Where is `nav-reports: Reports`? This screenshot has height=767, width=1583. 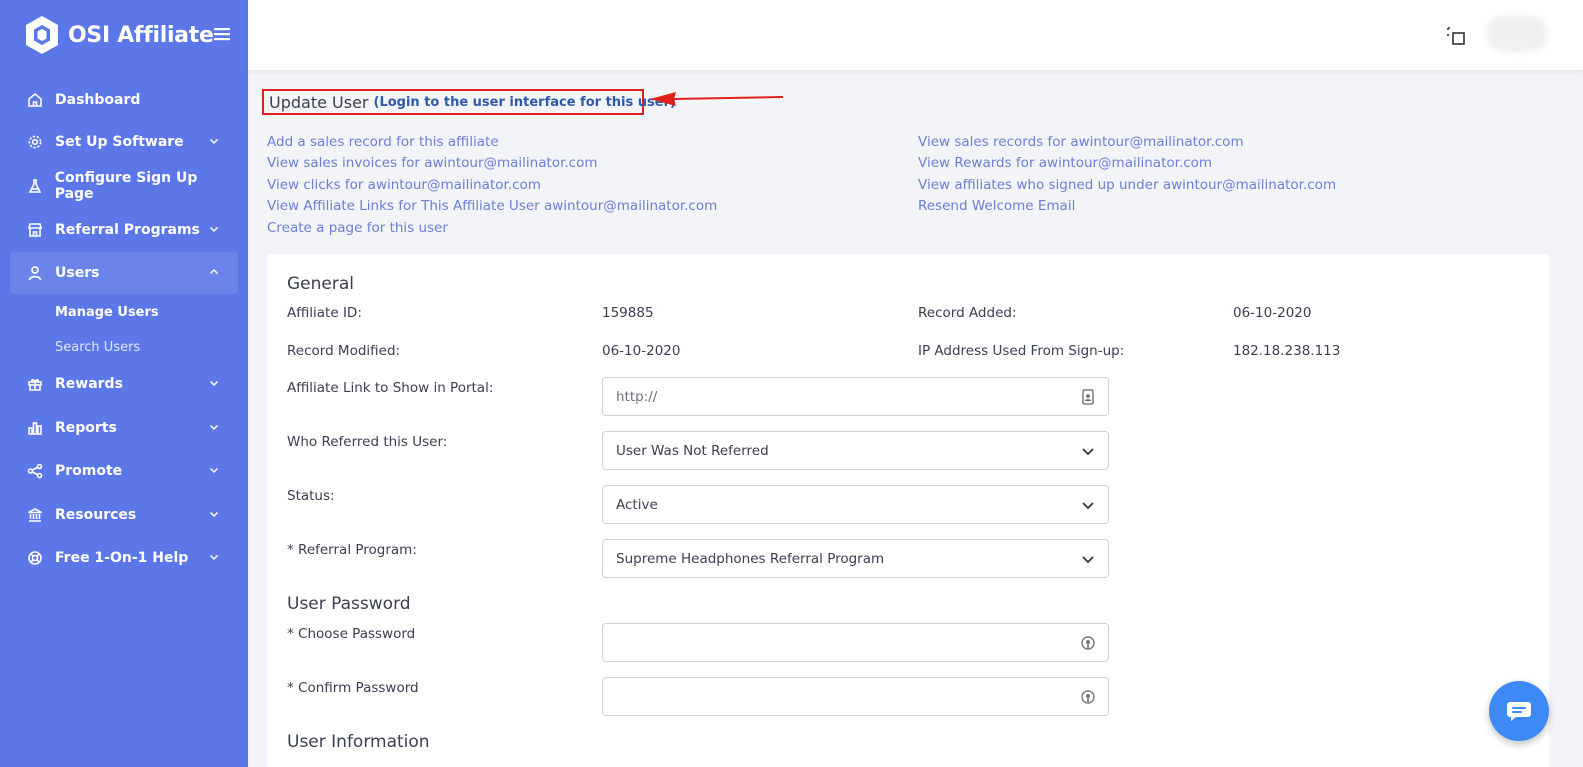
nav-reports: Reports is located at coordinates (124, 428).